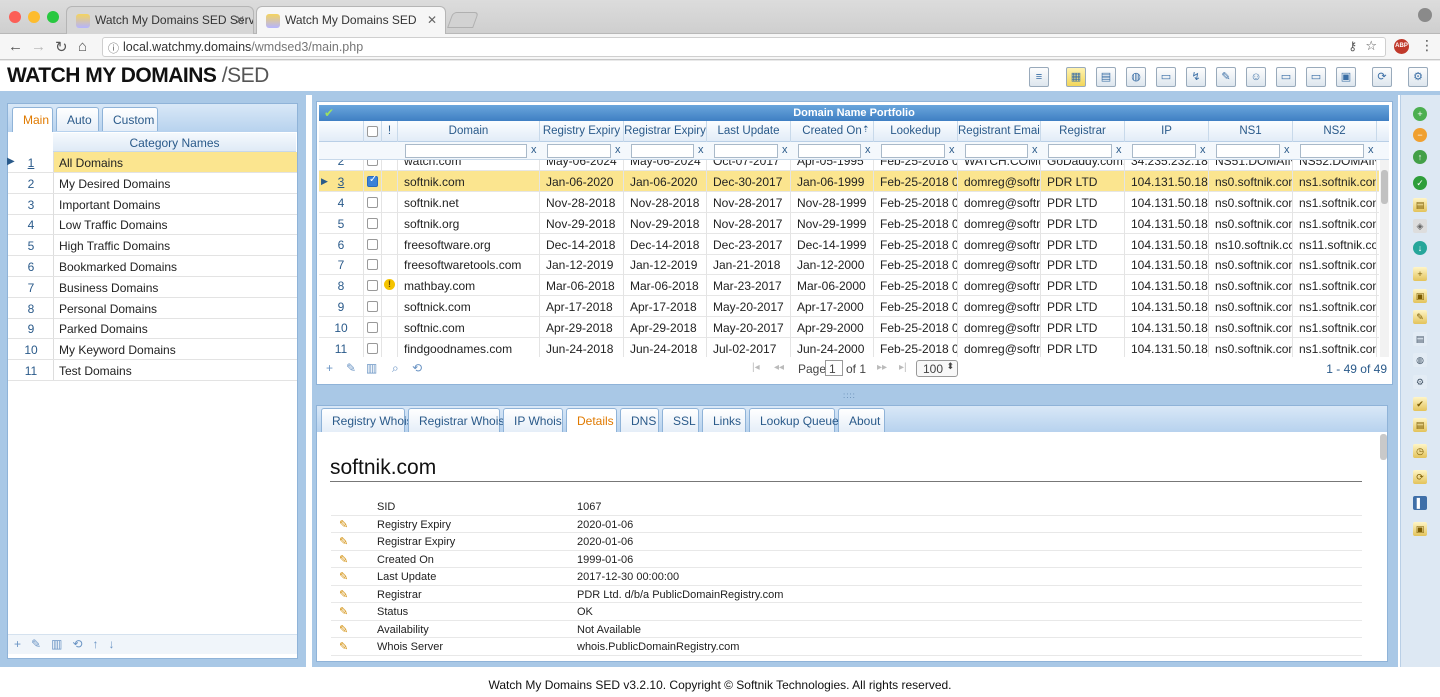 Image resolution: width=1440 pixels, height=697 pixels. What do you see at coordinates (1286, 77) in the screenshot?
I see `screen-icon: ▭` at bounding box center [1286, 77].